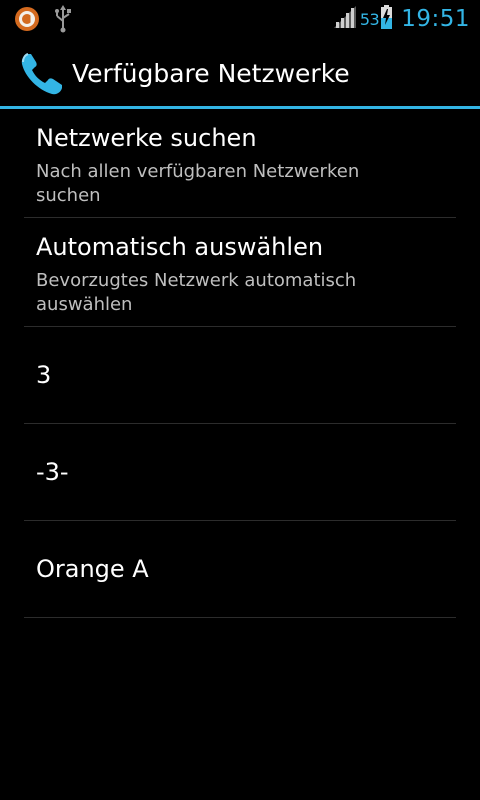 The image size is (480, 800). Describe the element at coordinates (180, 247) in the screenshot. I see `auto-select-title: Automatisch auswählen` at that location.